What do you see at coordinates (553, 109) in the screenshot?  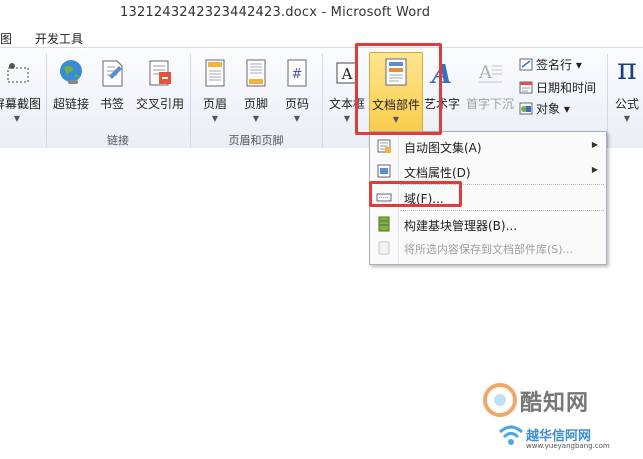 I see `object-label: 对象 ▾` at bounding box center [553, 109].